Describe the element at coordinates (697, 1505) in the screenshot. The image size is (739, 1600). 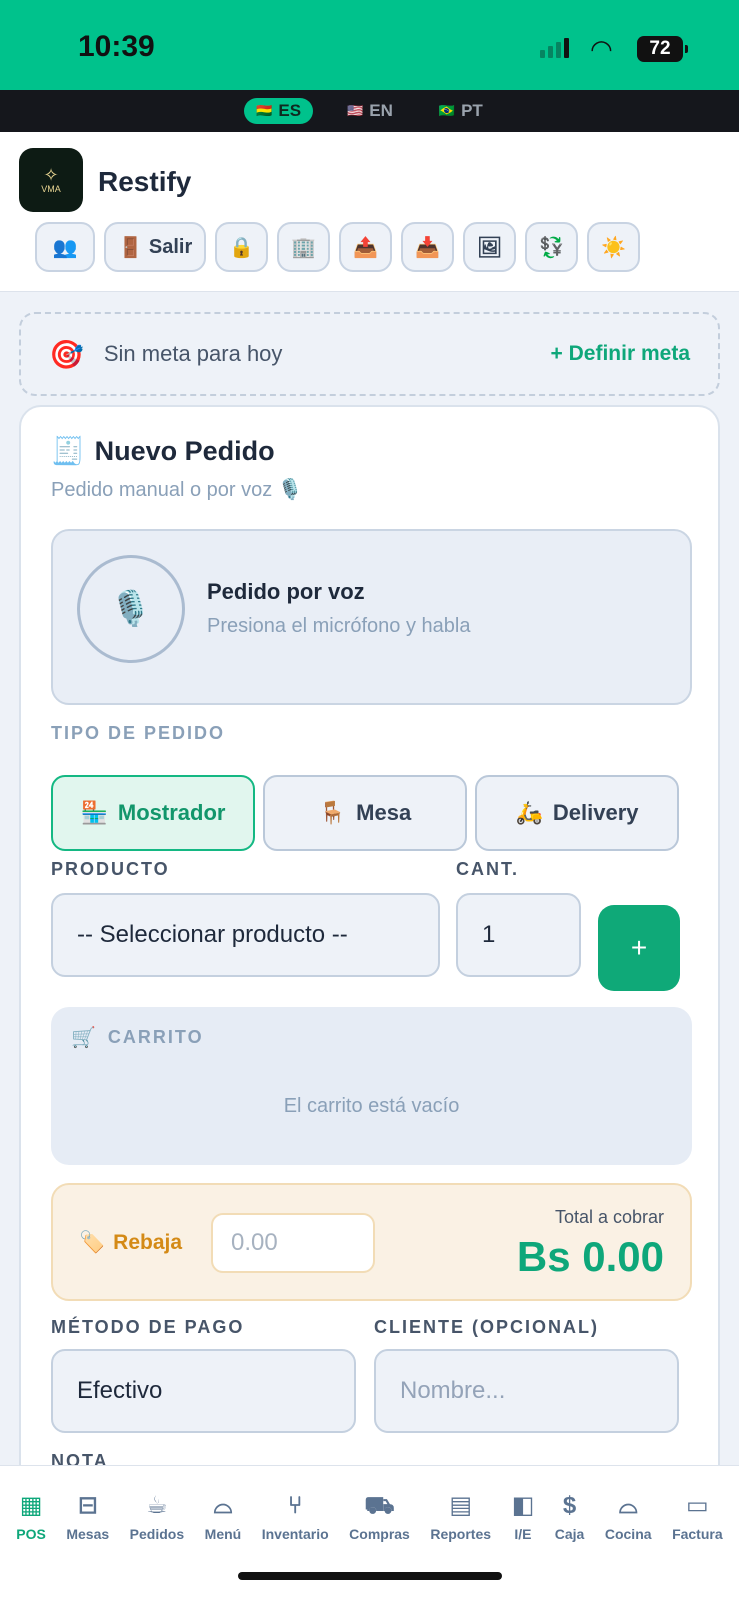
I see `credit-card-icon: ▭` at that location.